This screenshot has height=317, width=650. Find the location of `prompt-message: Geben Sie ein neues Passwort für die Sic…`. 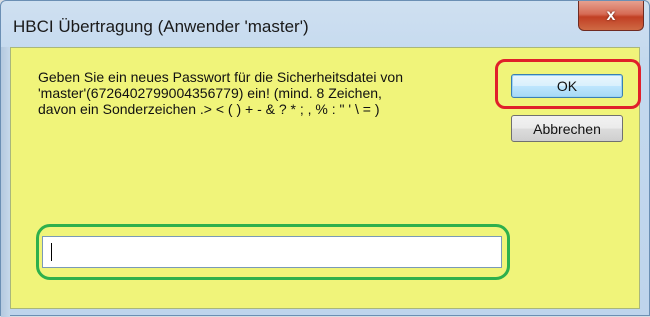

prompt-message: Geben Sie ein neues Passwort für die Sic… is located at coordinates (273, 93).